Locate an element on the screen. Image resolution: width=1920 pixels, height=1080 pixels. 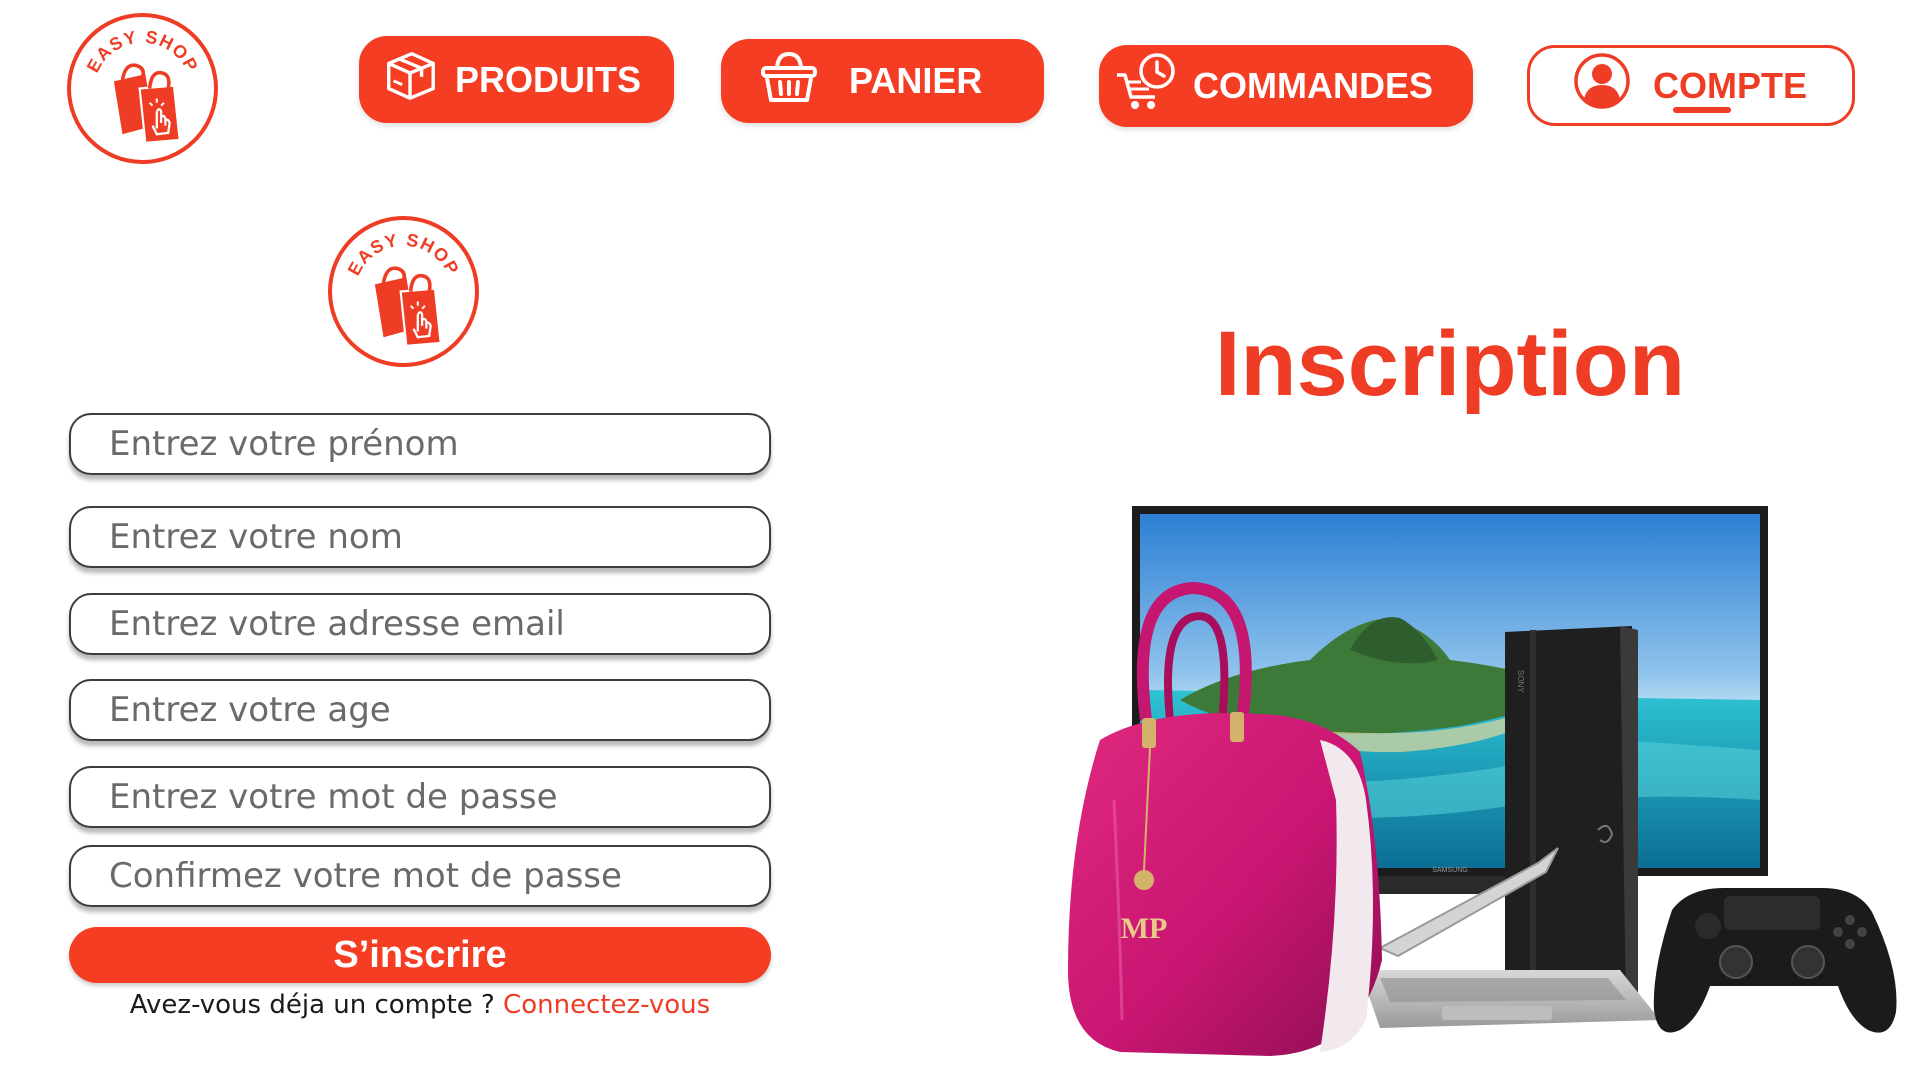
form-logo: EASY SHOP is located at coordinates (403, 291).